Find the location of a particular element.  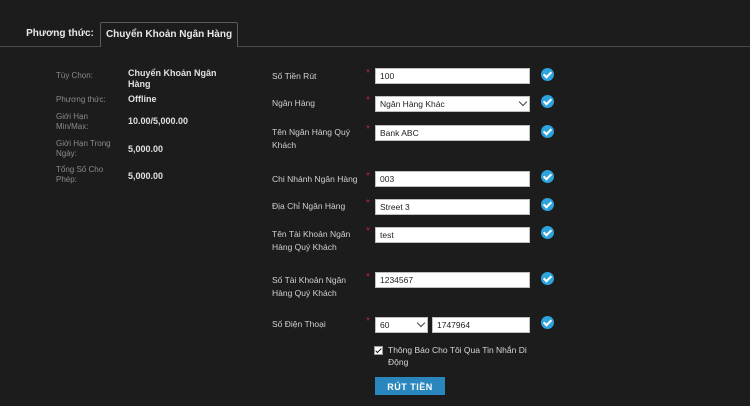

summary-label: Phương thức: is located at coordinates (81, 99).